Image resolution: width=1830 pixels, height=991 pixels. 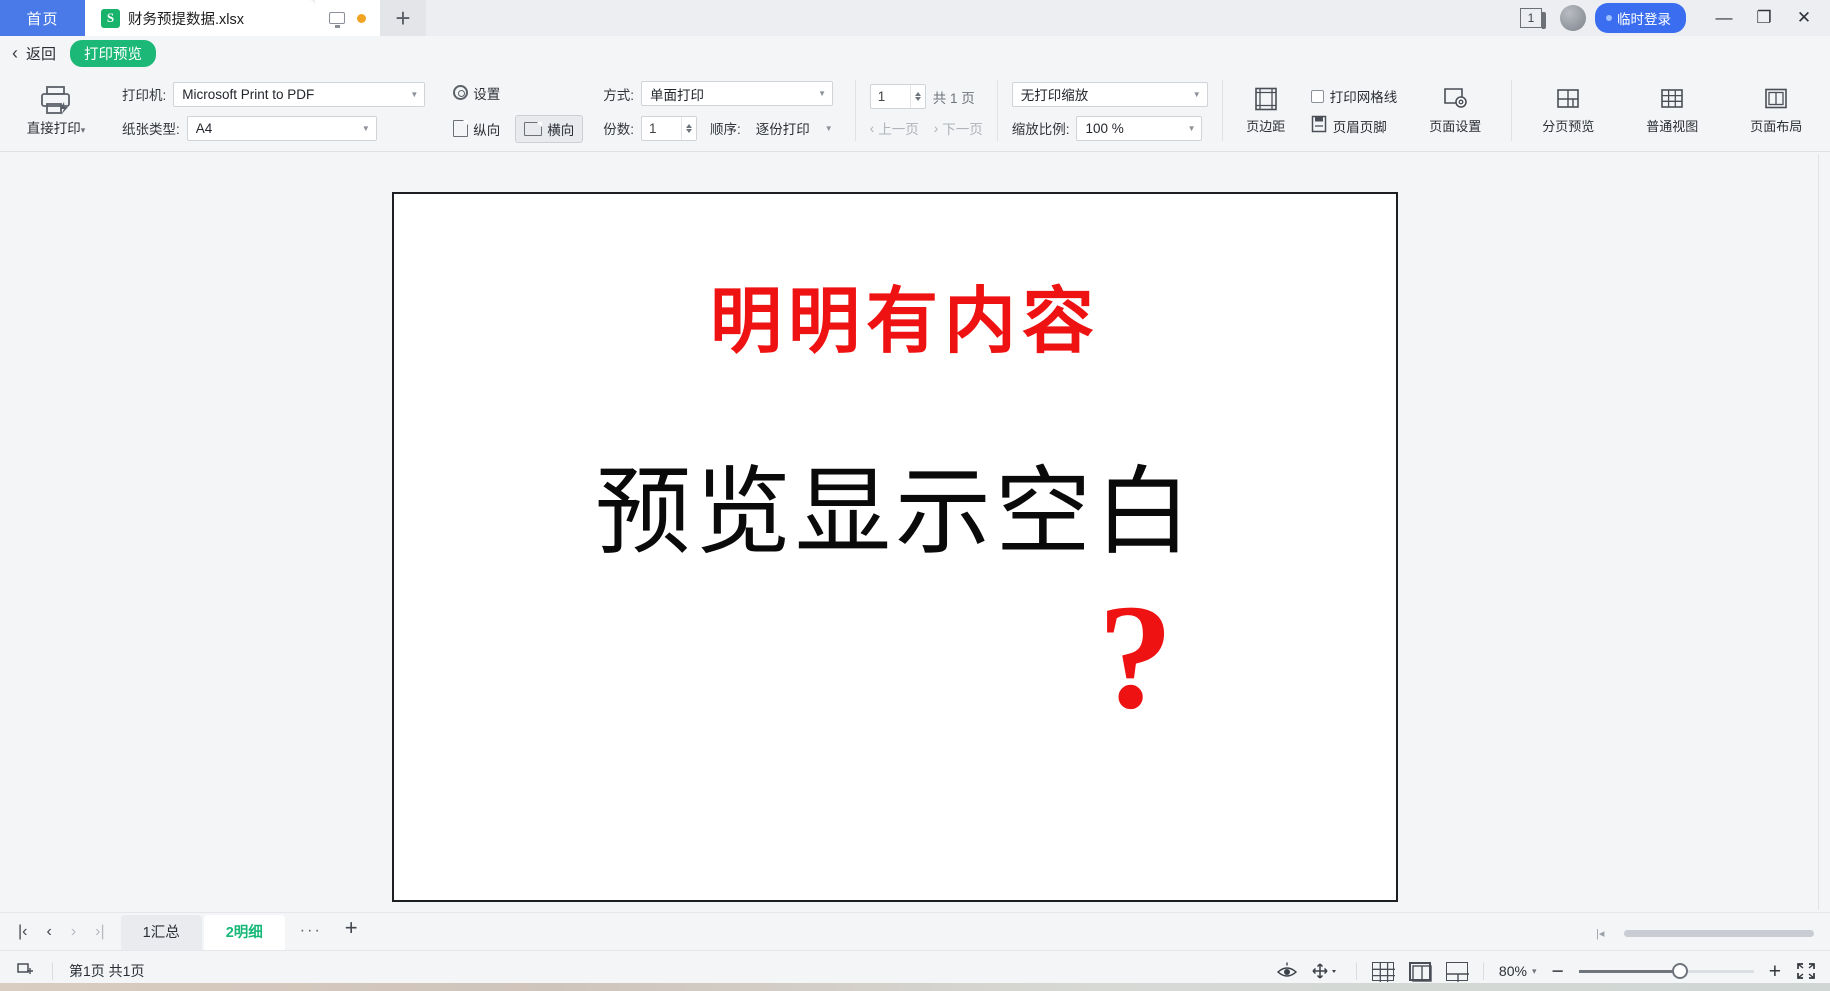 I want to click on scale-ratio-row: 缩放比例: 100 % ▼, so click(x=1110, y=128).